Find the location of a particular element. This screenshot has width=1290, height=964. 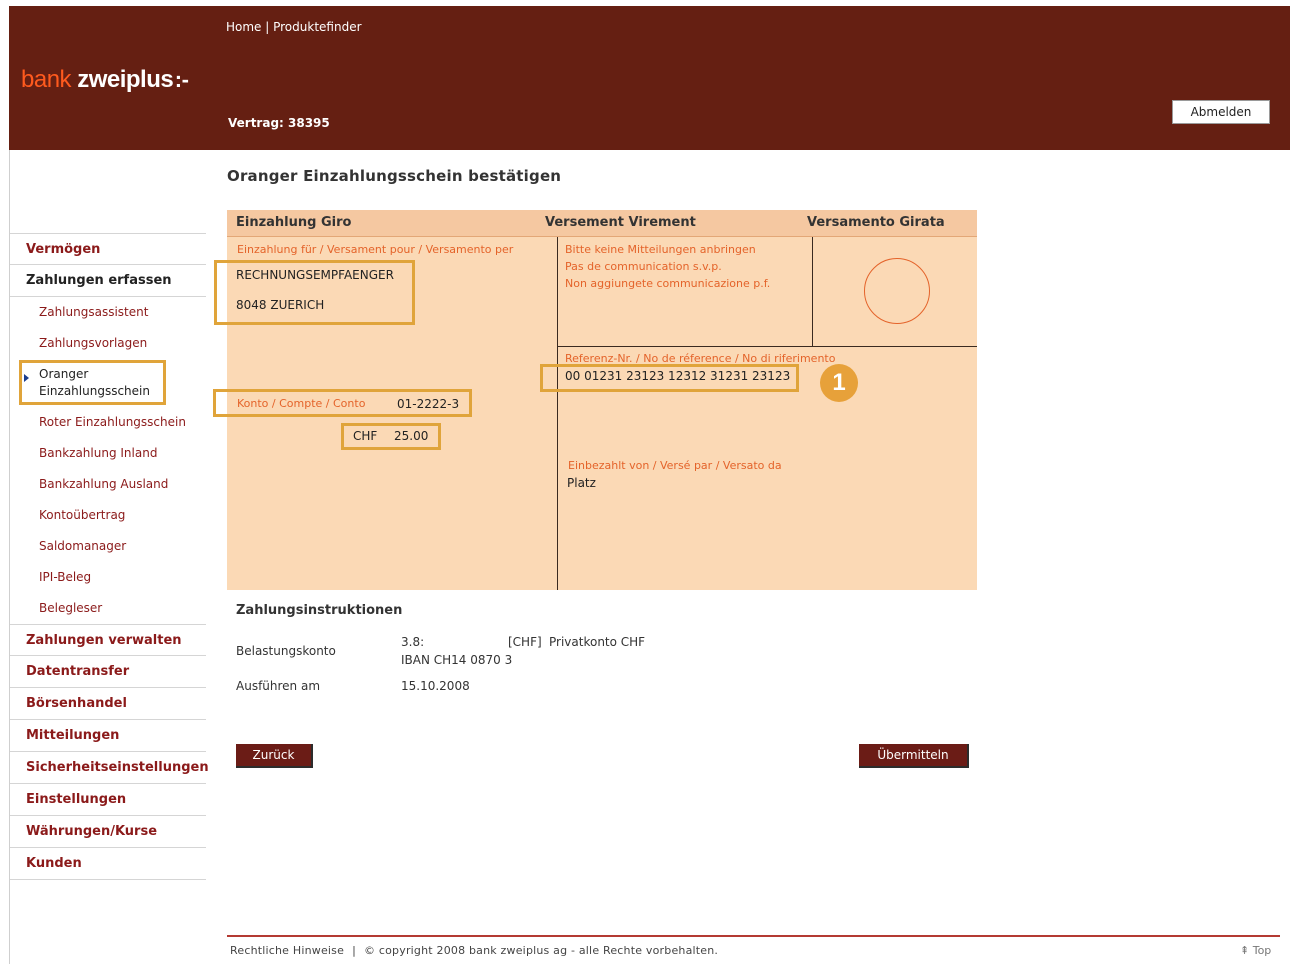

slip-divider-horizontal is located at coordinates (767, 346).